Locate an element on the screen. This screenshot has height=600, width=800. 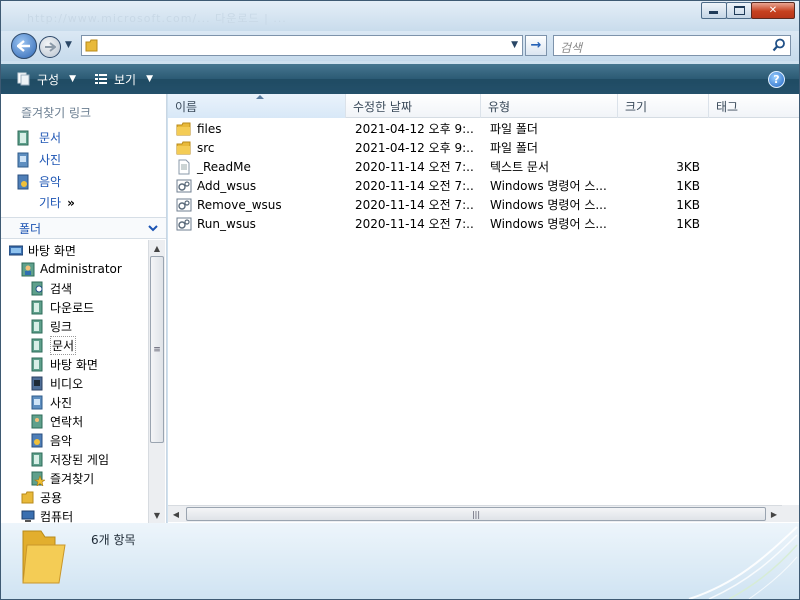
column-header-size: 크기 is located at coordinates (663, 106).